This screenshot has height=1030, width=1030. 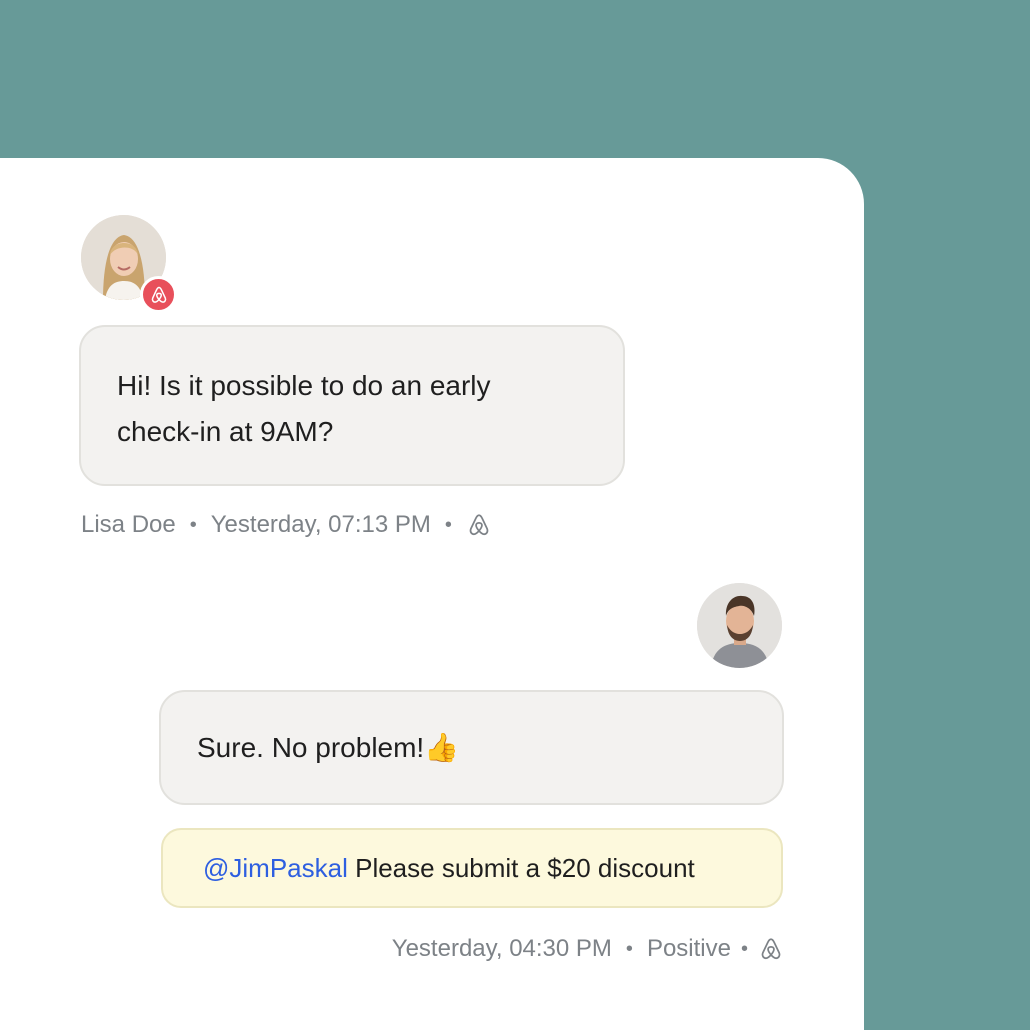 What do you see at coordinates (442, 747) in the screenshot?
I see `thumbs-up-emoji: 👍` at bounding box center [442, 747].